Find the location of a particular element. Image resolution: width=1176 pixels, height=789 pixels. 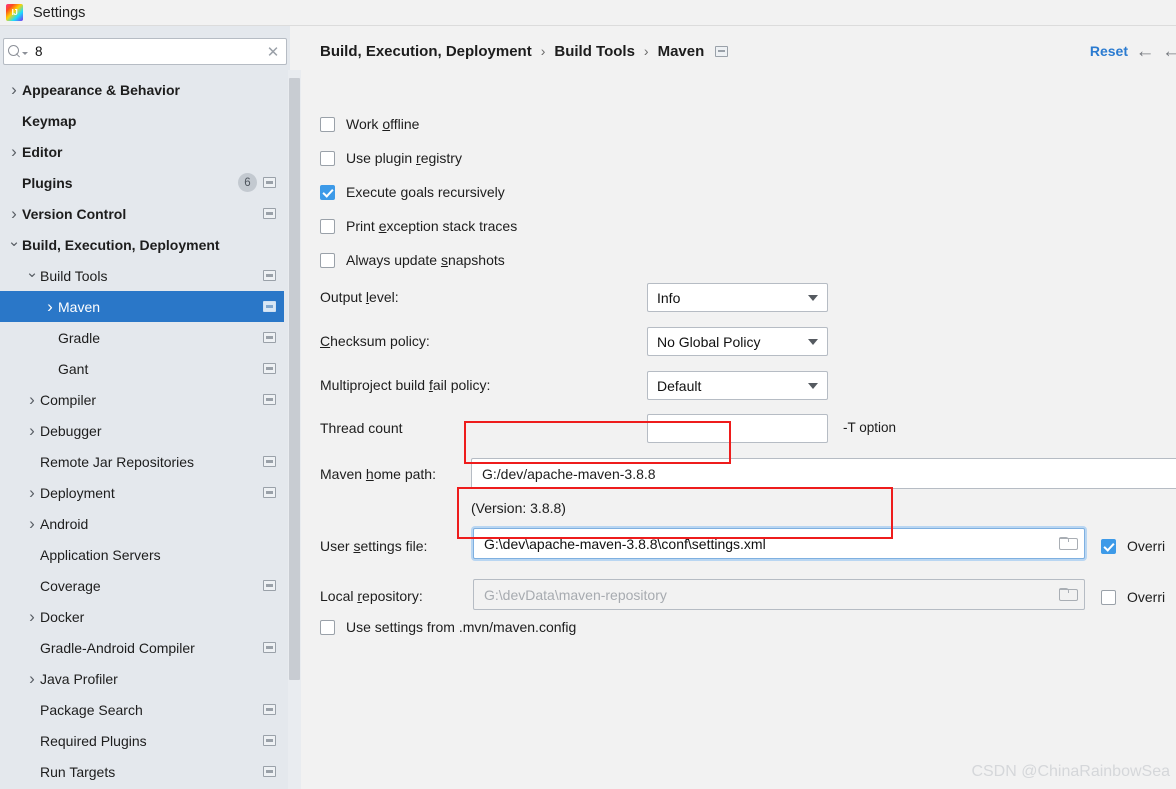

checkbox-use-mvn-maven-config: Use settings from .mvn/maven.config is located at coordinates (448, 627).